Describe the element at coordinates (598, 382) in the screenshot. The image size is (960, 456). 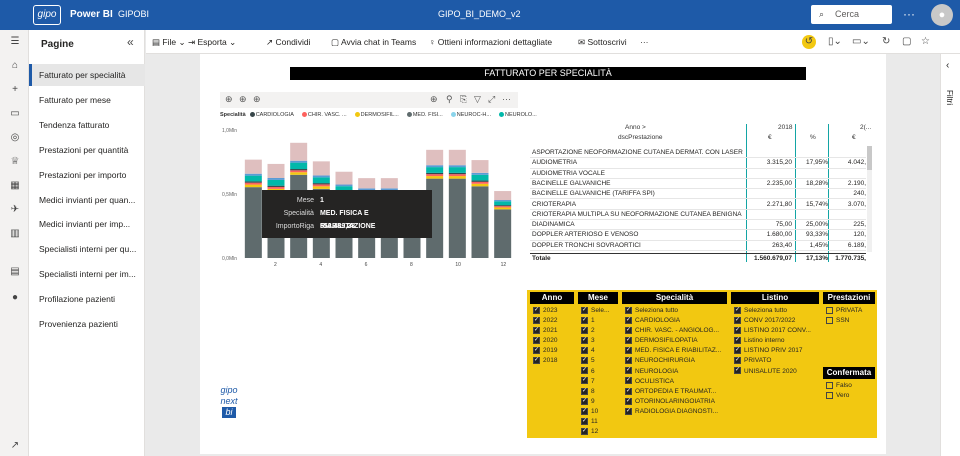
I see `slicer-option: ✓ 7` at that location.